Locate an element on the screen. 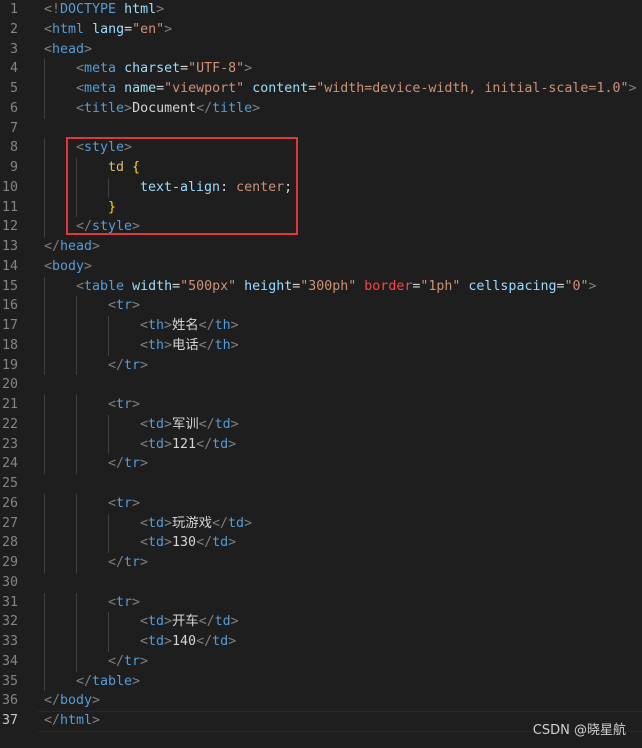 This screenshot has height=748, width=642. code-line: <td>开车</td> is located at coordinates (189, 622).